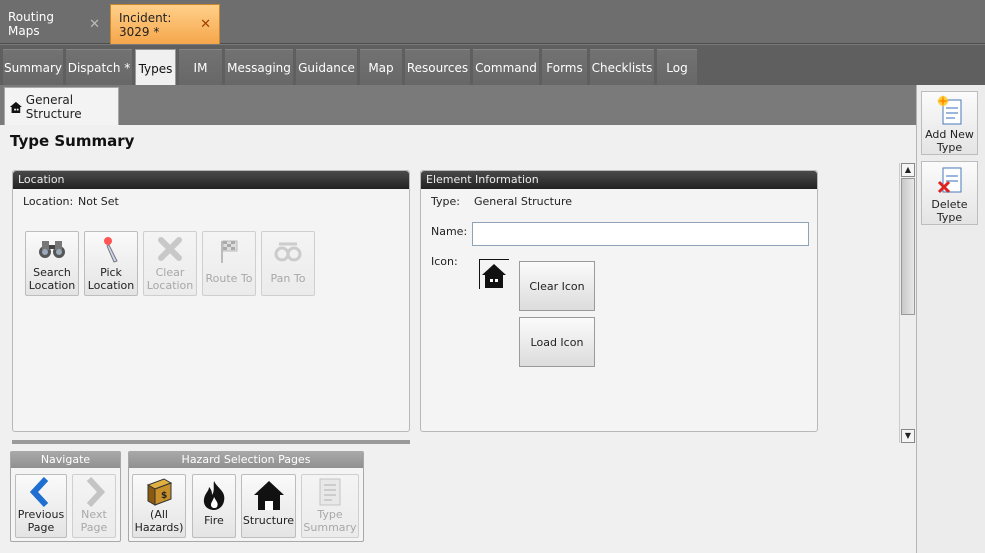  I want to click on scroll-up-icon: ▲, so click(908, 170).